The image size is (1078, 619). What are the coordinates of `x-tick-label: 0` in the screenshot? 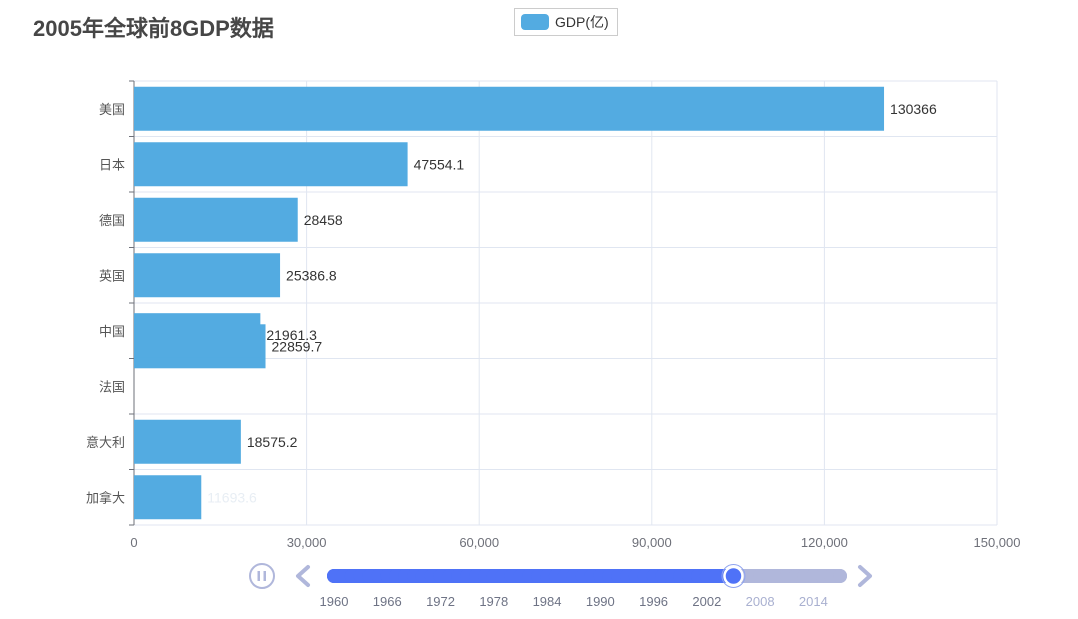 It's located at (133, 542).